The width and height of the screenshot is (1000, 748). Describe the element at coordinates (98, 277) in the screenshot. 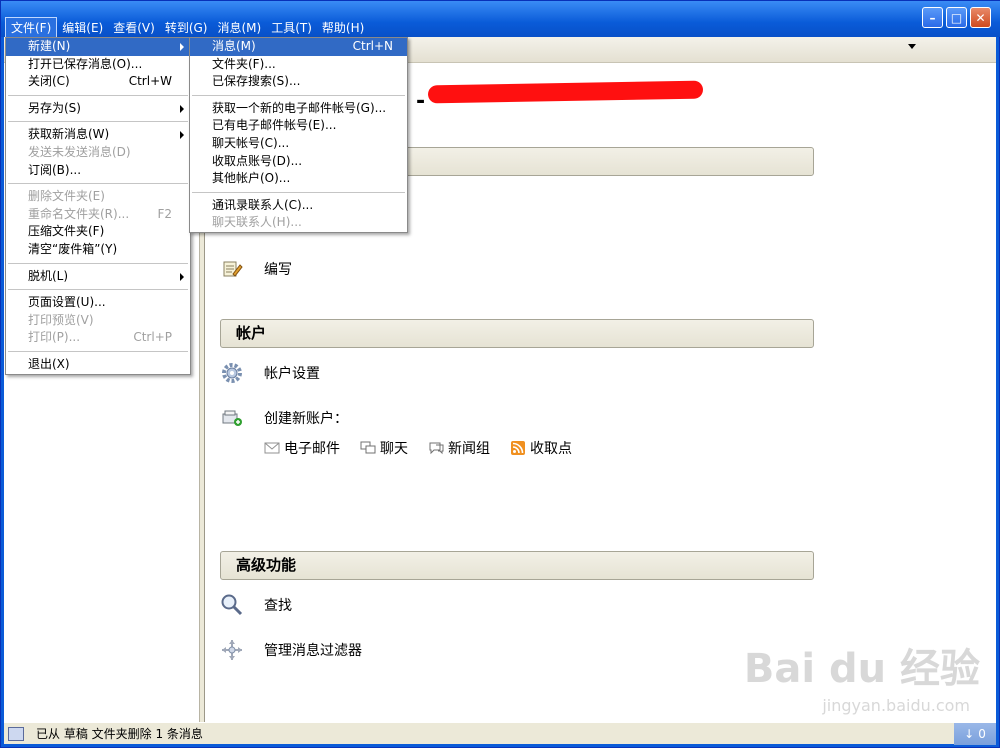

I see `menu-item-offline: 脱机(L)` at that location.